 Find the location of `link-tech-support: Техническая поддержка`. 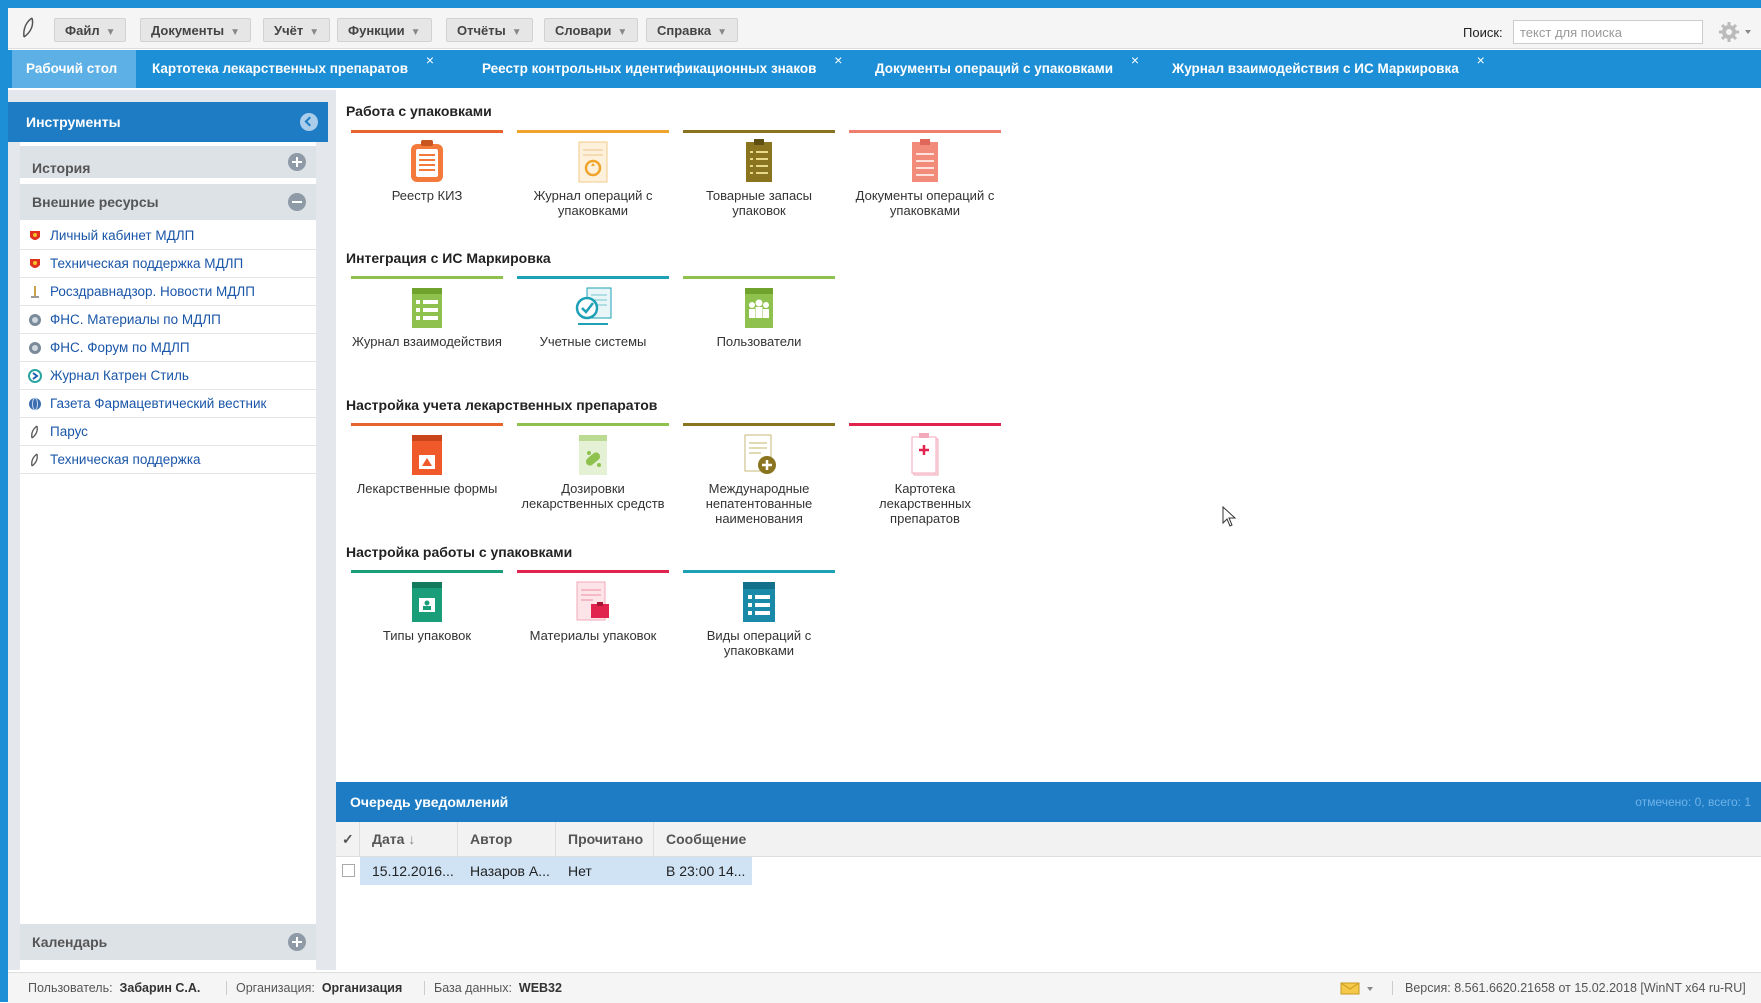

link-tech-support: Техническая поддержка is located at coordinates (168, 460).